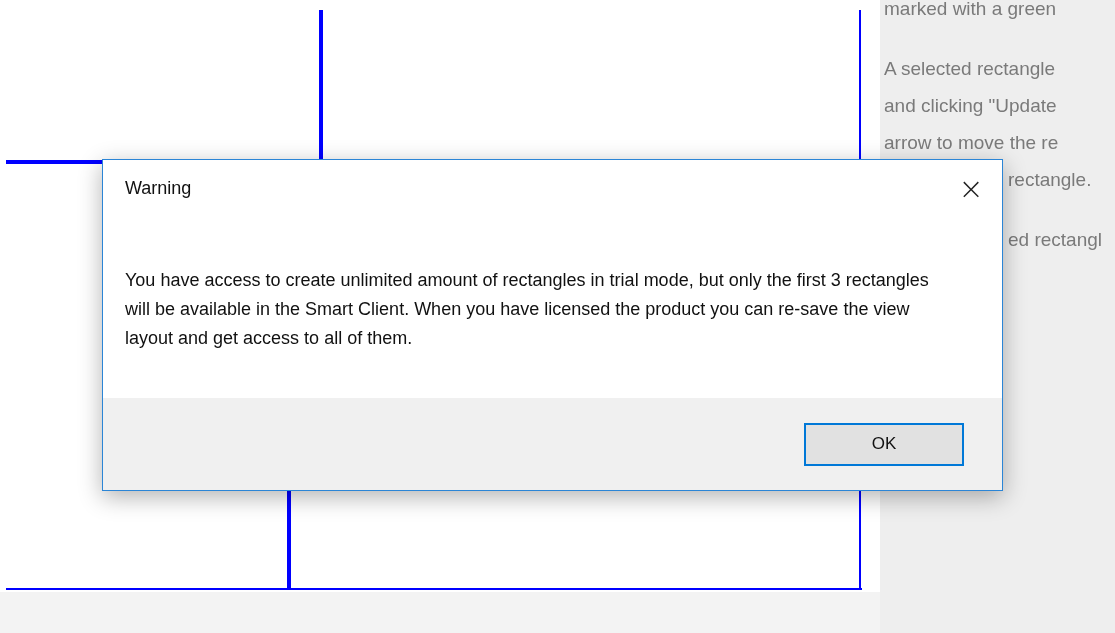 The height and width of the screenshot is (633, 1115). Describe the element at coordinates (971, 188) in the screenshot. I see `close-button: ×` at that location.